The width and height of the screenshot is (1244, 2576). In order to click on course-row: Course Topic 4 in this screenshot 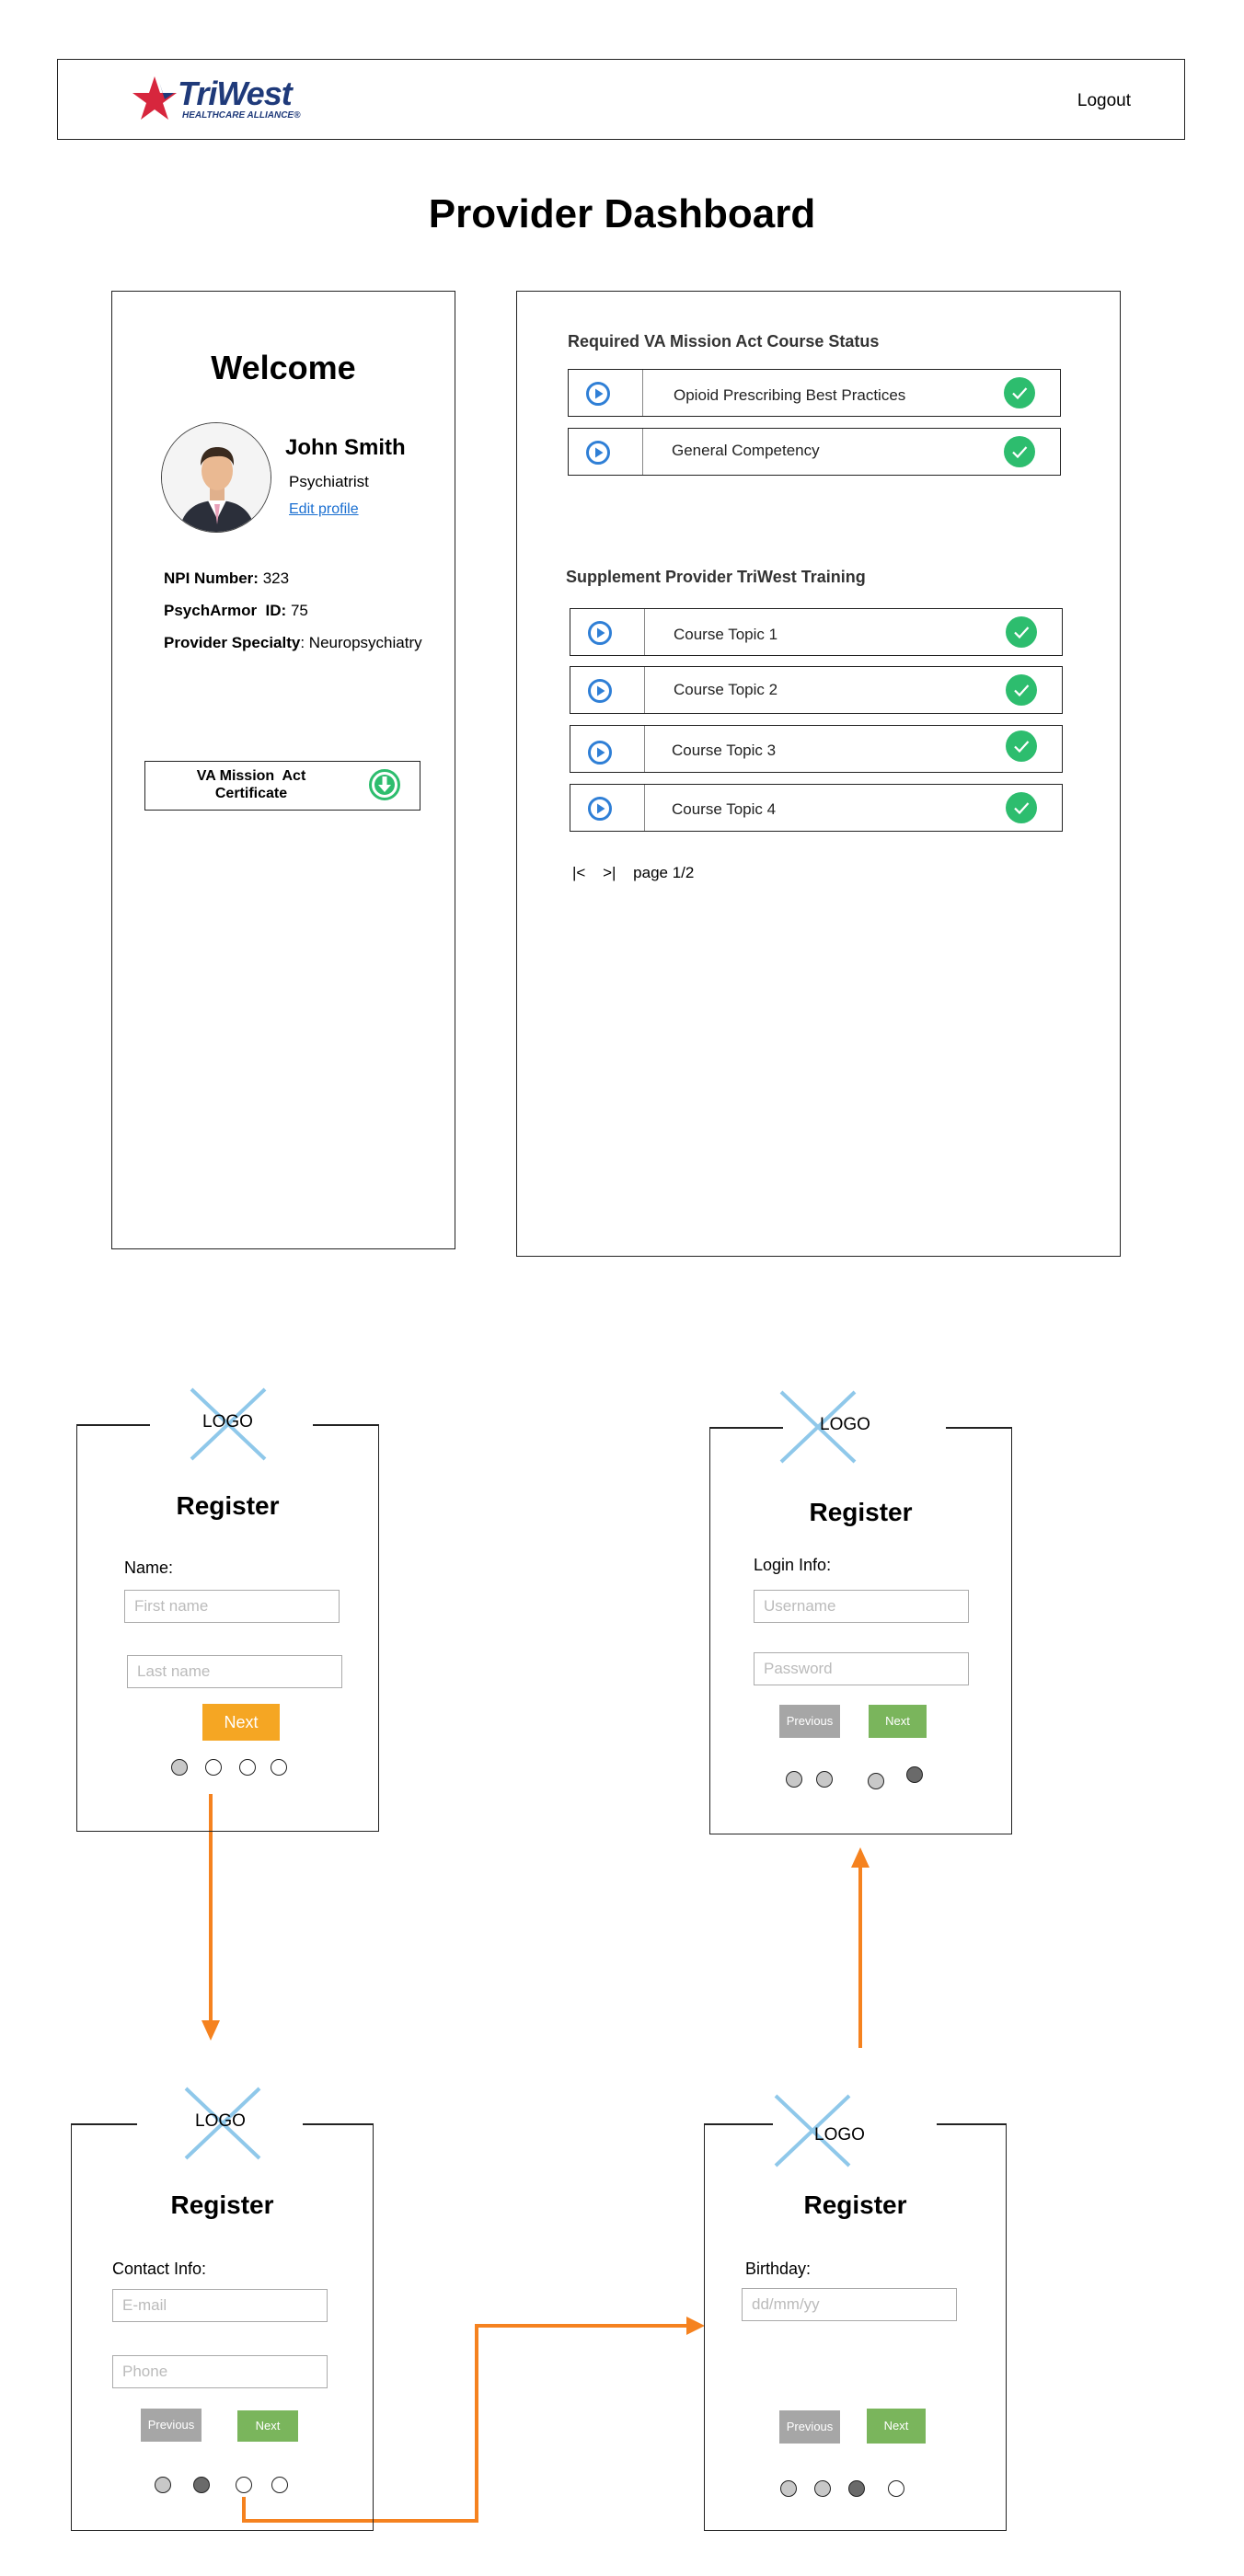, I will do `click(816, 808)`.